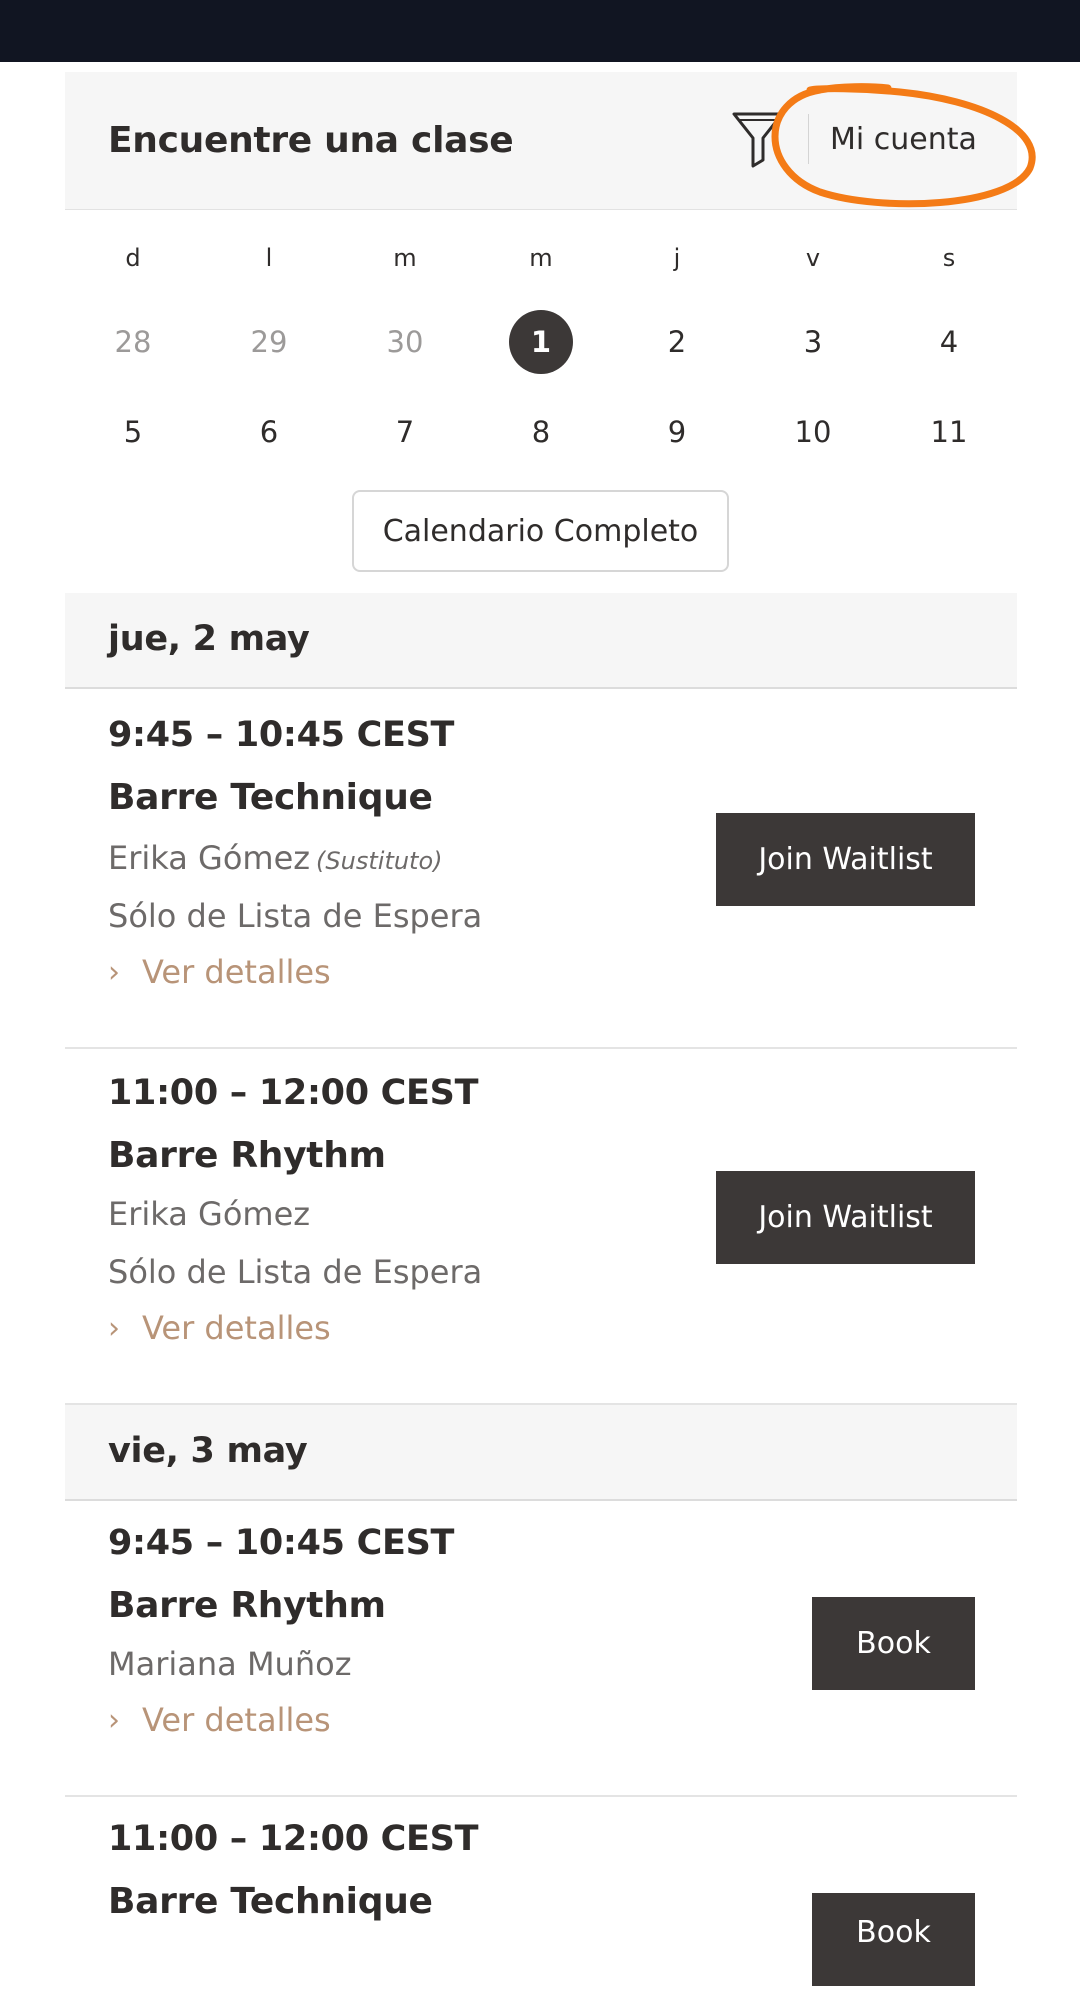  I want to click on calendar-day: 7, so click(405, 432).